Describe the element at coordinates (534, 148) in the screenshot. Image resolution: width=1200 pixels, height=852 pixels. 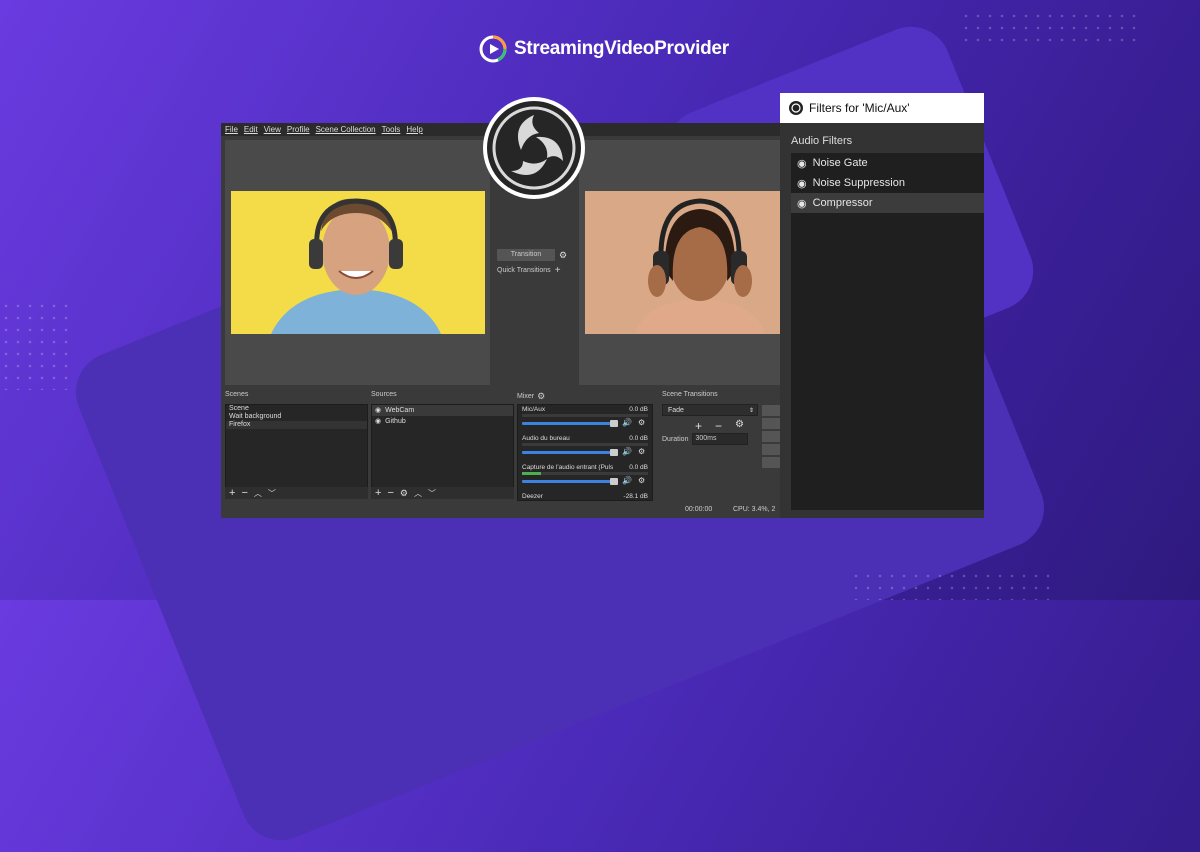
I see `obs-logo-icon` at that location.